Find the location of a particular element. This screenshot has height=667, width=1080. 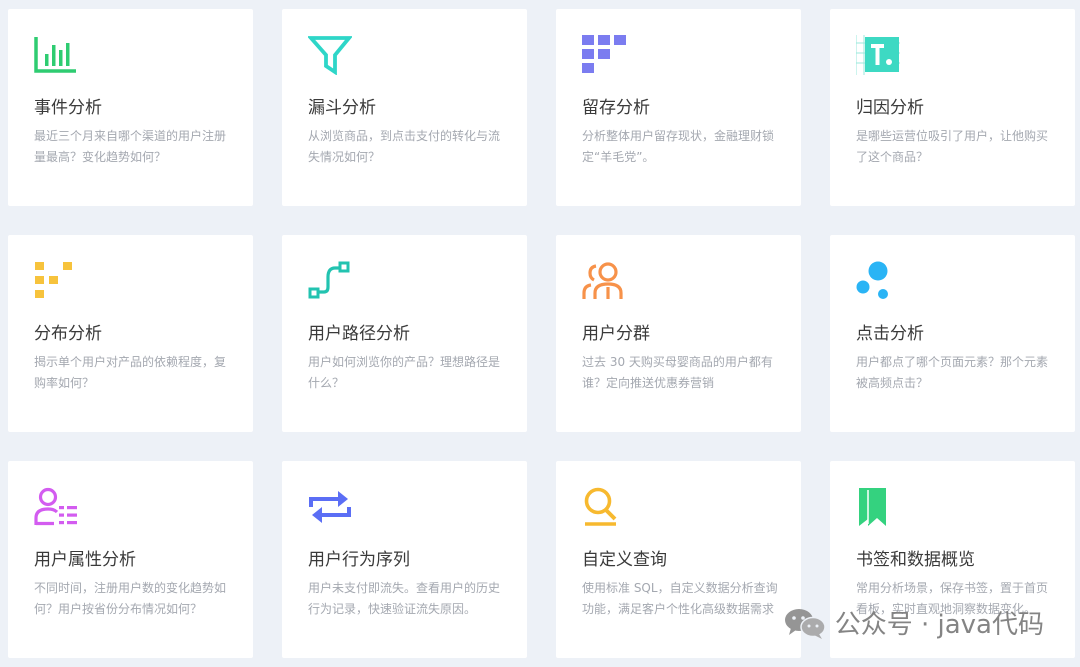

card-title: 用户路径分析 is located at coordinates (359, 334).